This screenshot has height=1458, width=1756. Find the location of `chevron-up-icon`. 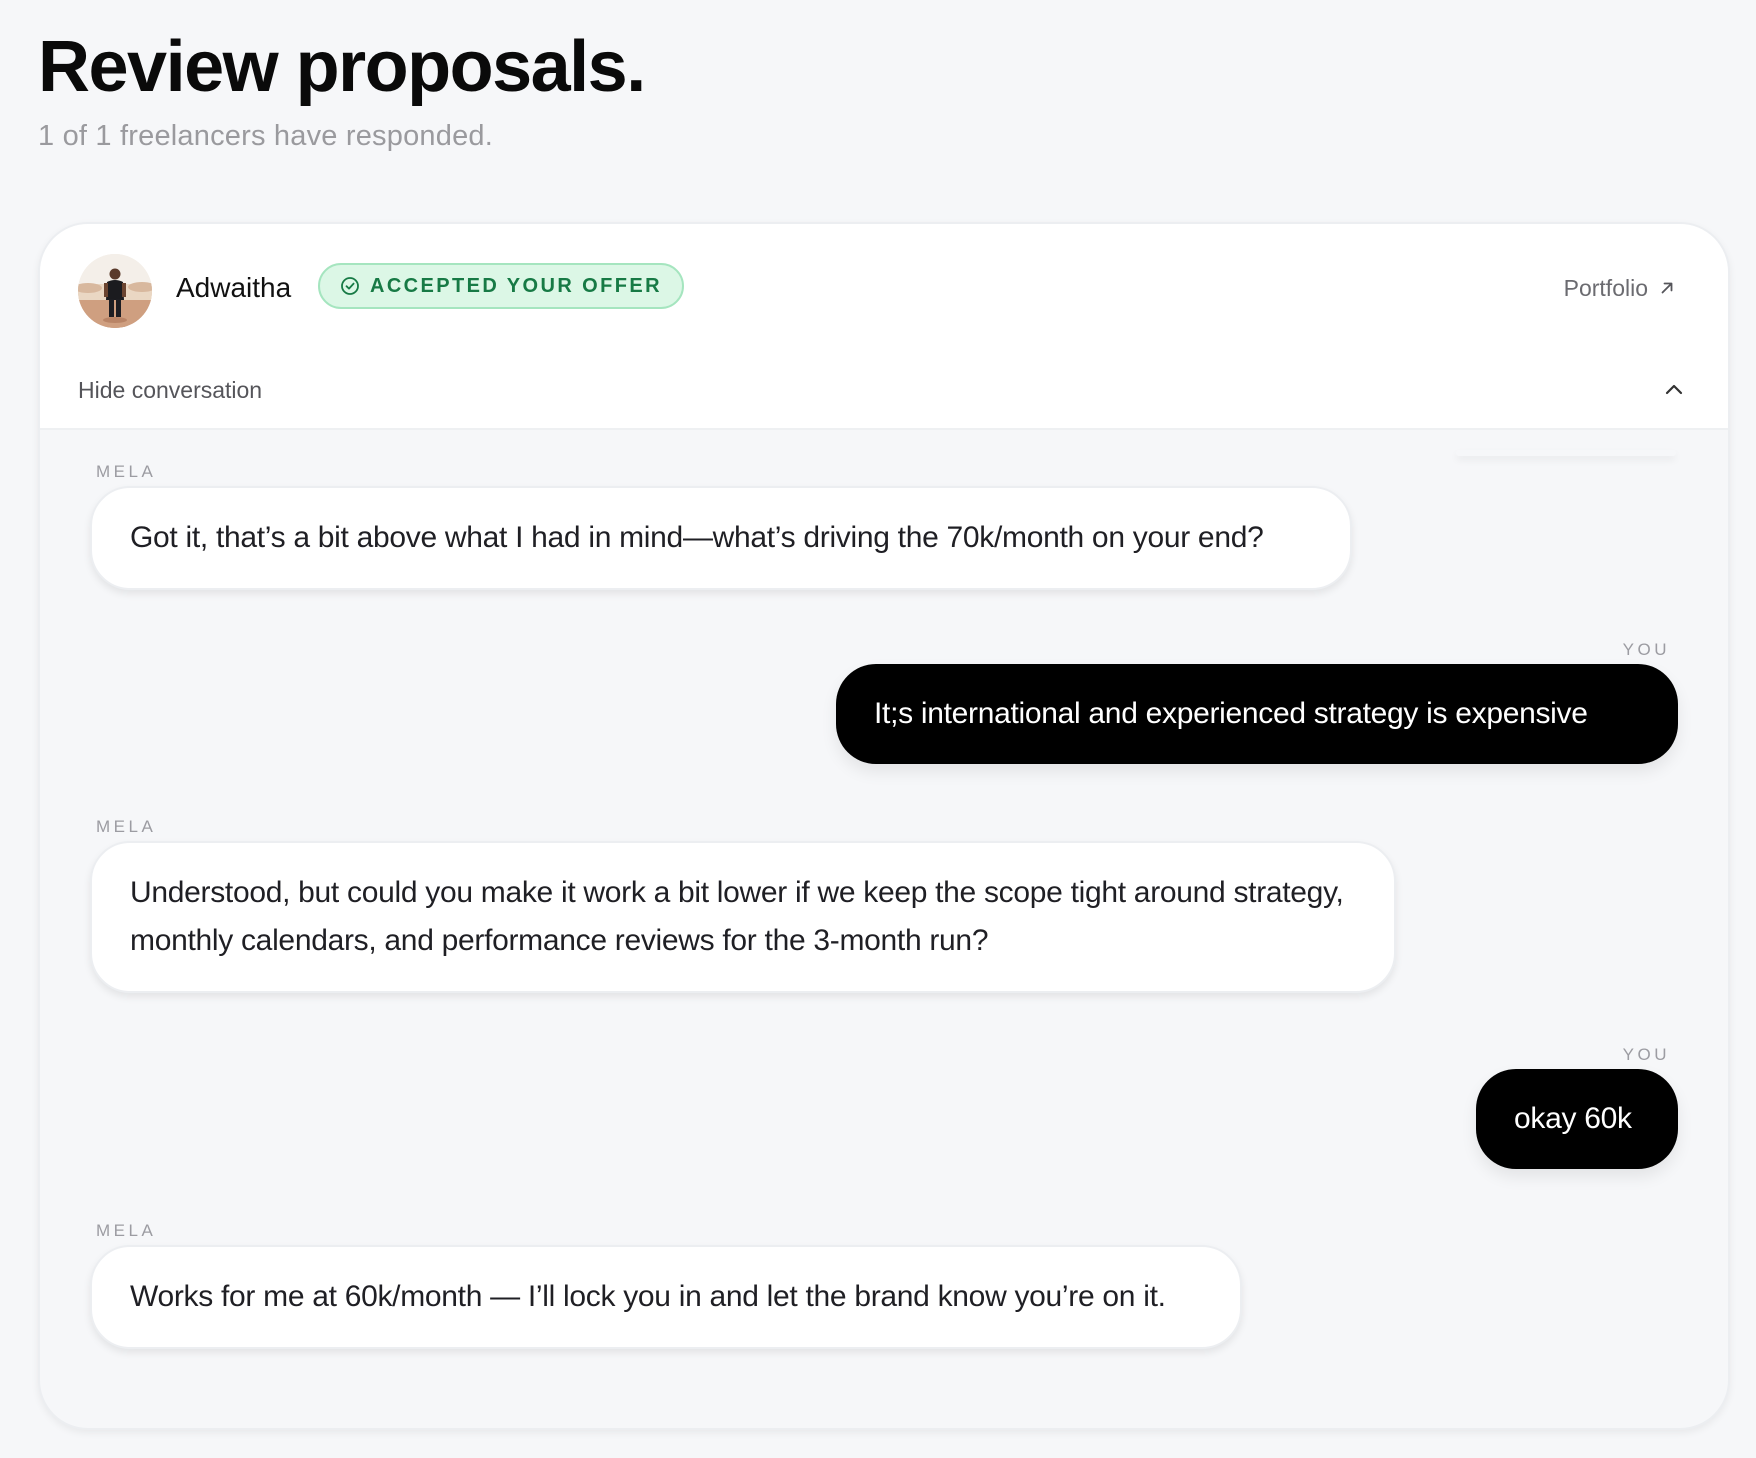

chevron-up-icon is located at coordinates (1674, 390).